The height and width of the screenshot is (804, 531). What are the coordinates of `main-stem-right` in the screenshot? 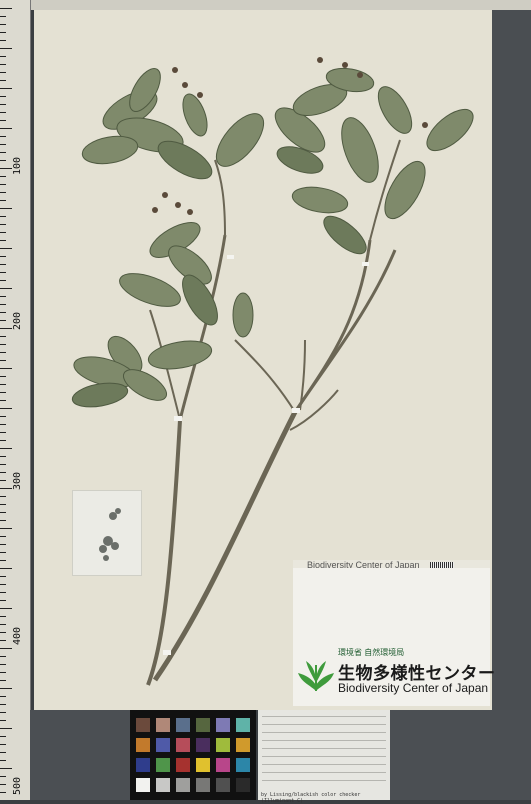 It's located at (225, 546).